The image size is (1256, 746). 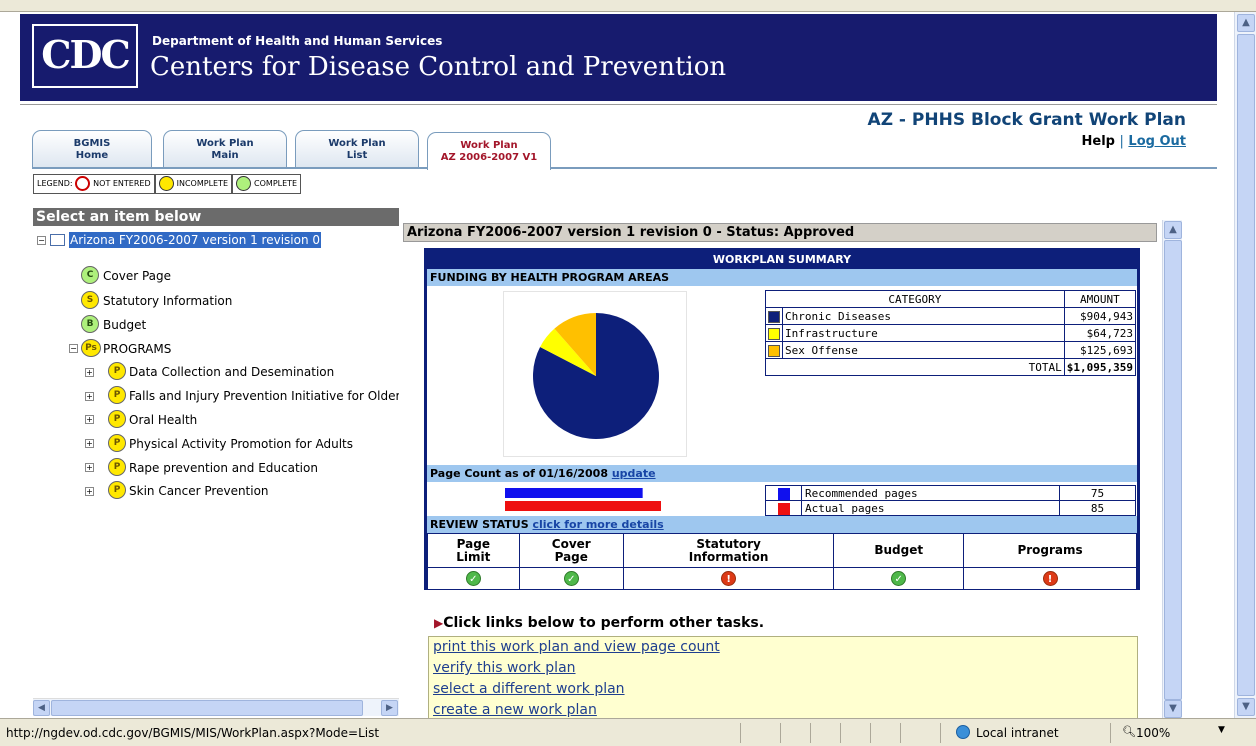 I want to click on incomplete-badge-icon: Ps, so click(x=91, y=348).